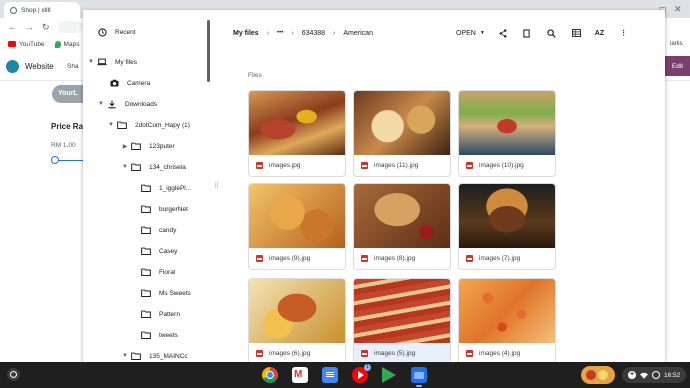  Describe the element at coordinates (598, 375) in the screenshot. I see `user-avatar-tray` at that location.